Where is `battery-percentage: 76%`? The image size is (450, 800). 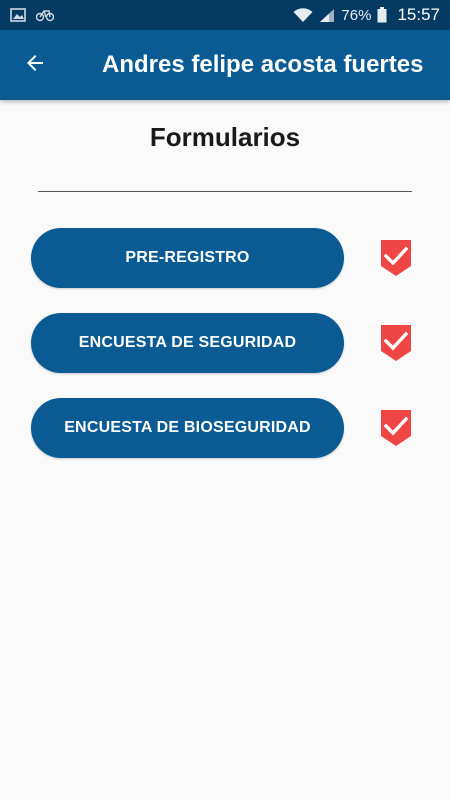 battery-percentage: 76% is located at coordinates (356, 15).